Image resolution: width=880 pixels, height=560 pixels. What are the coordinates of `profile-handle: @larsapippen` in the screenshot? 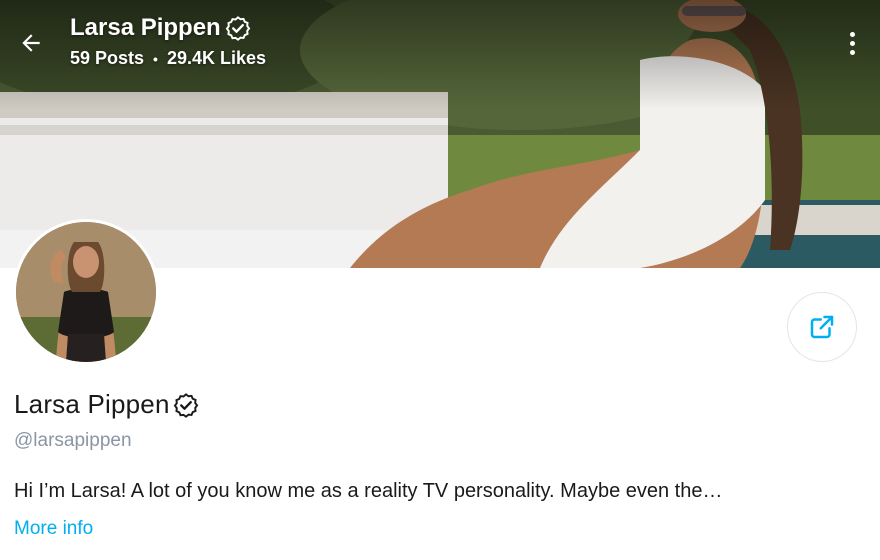 It's located at (73, 440).